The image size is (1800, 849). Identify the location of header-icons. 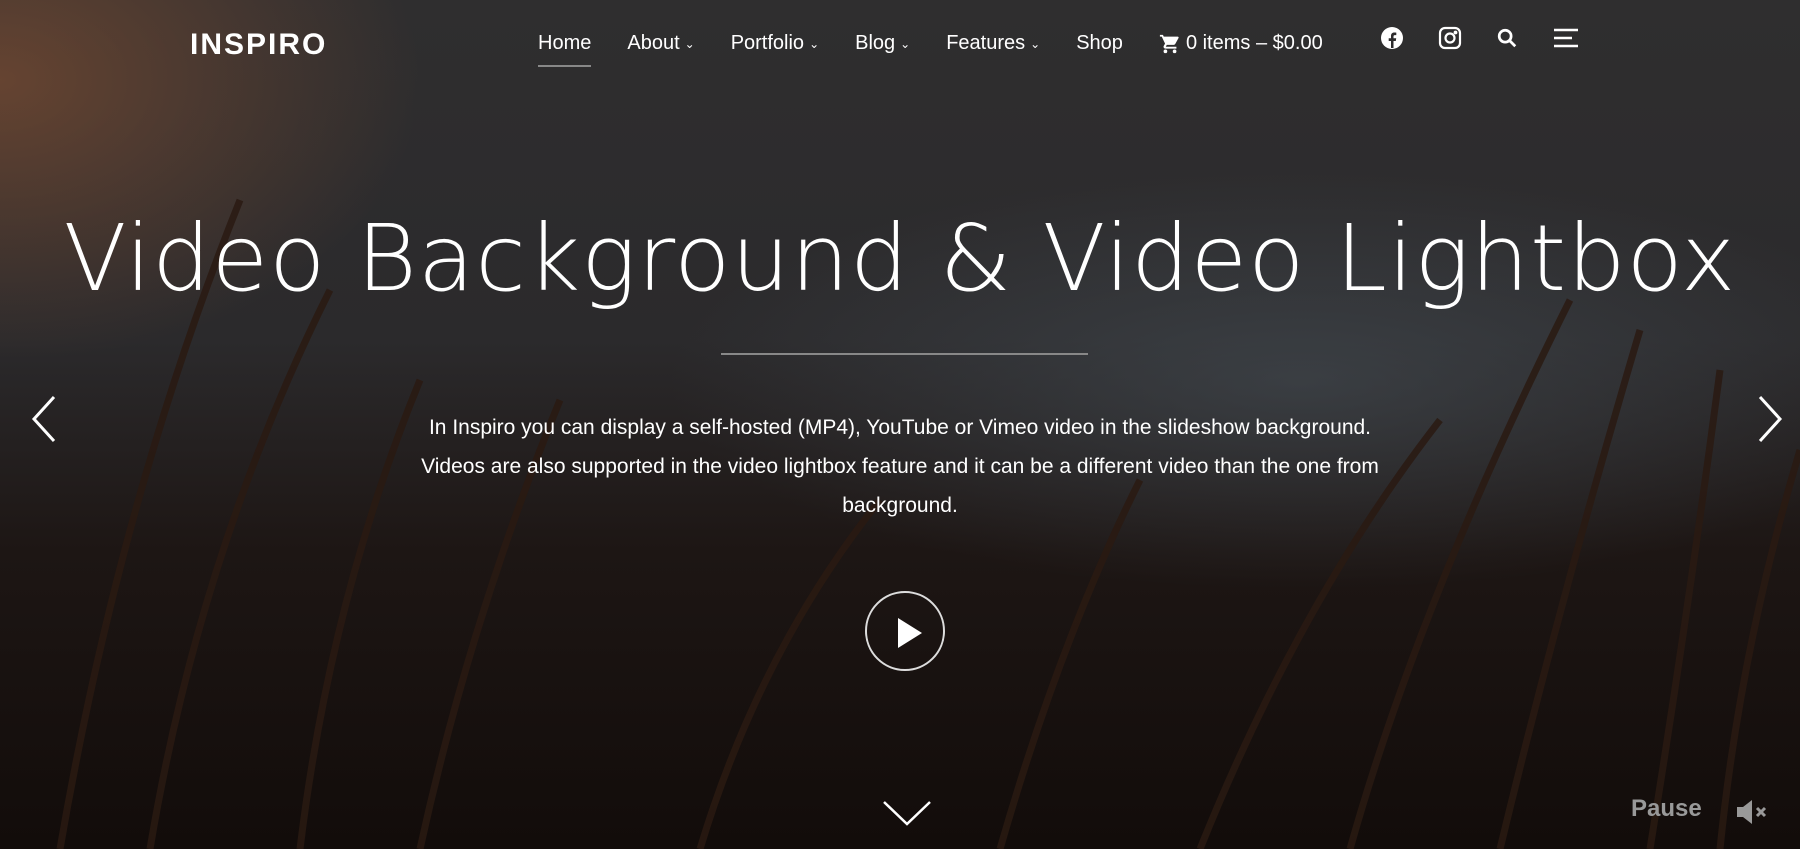
(1480, 40).